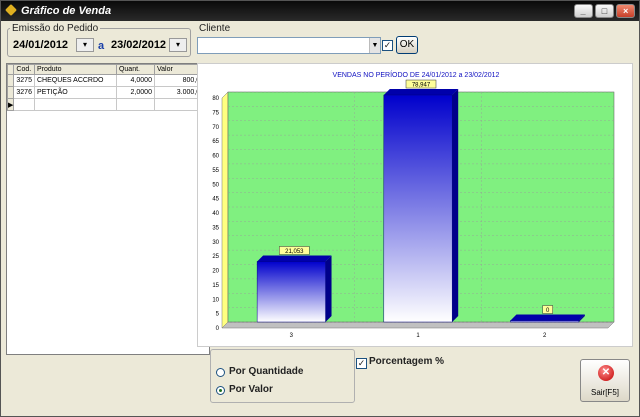 The width and height of the screenshot is (640, 417). Describe the element at coordinates (55, 28) in the screenshot. I see `emissao-legend: Emissão do Pedido` at that location.